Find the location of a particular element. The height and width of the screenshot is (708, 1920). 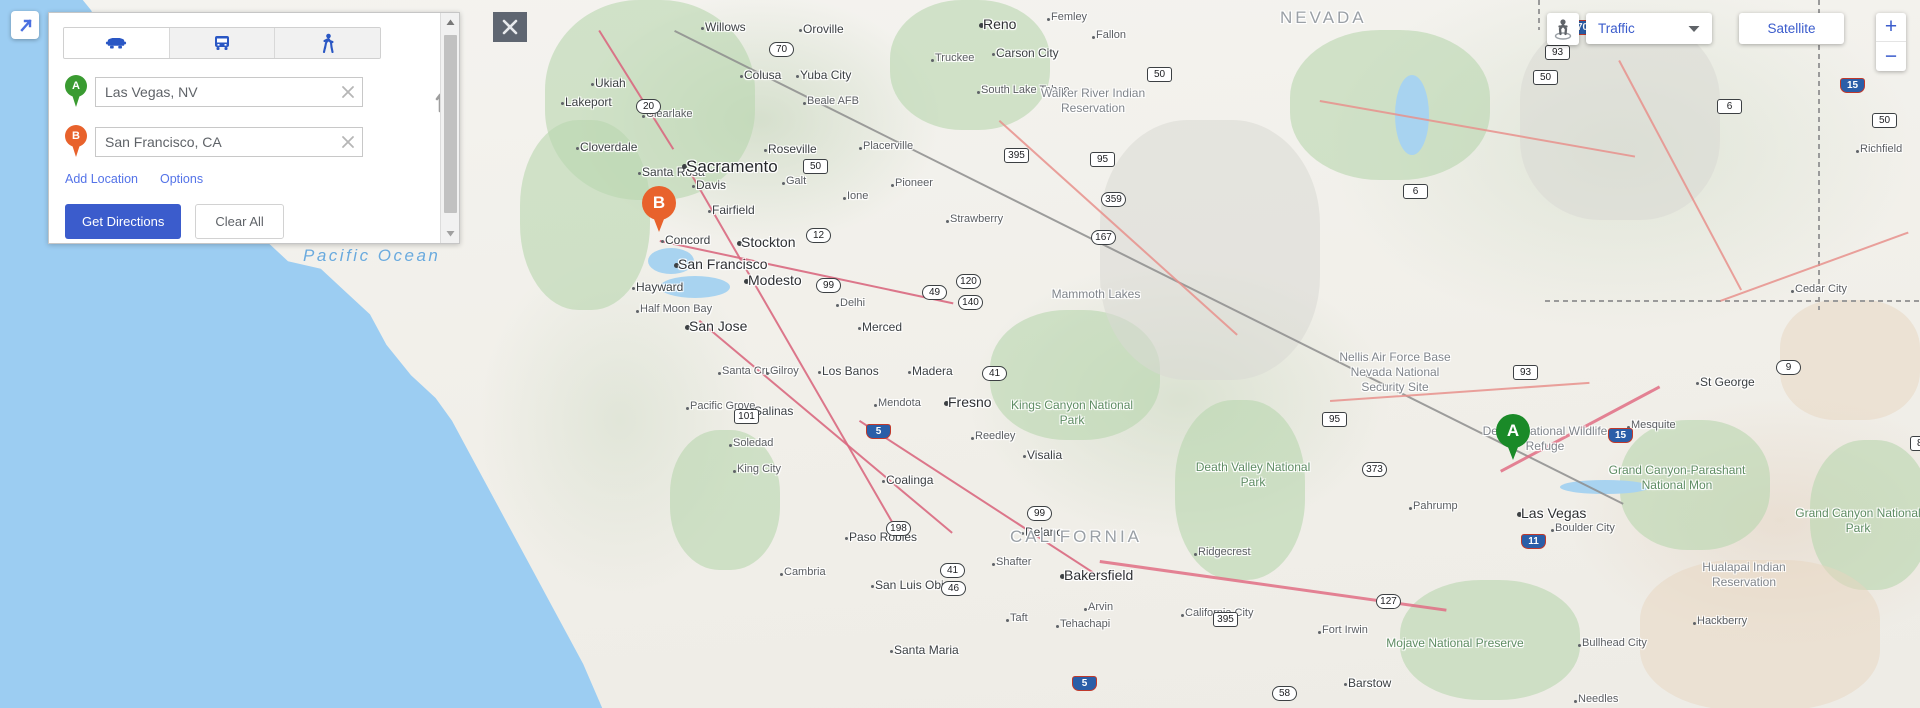

map-marker-a: A is located at coordinates (1513, 437).